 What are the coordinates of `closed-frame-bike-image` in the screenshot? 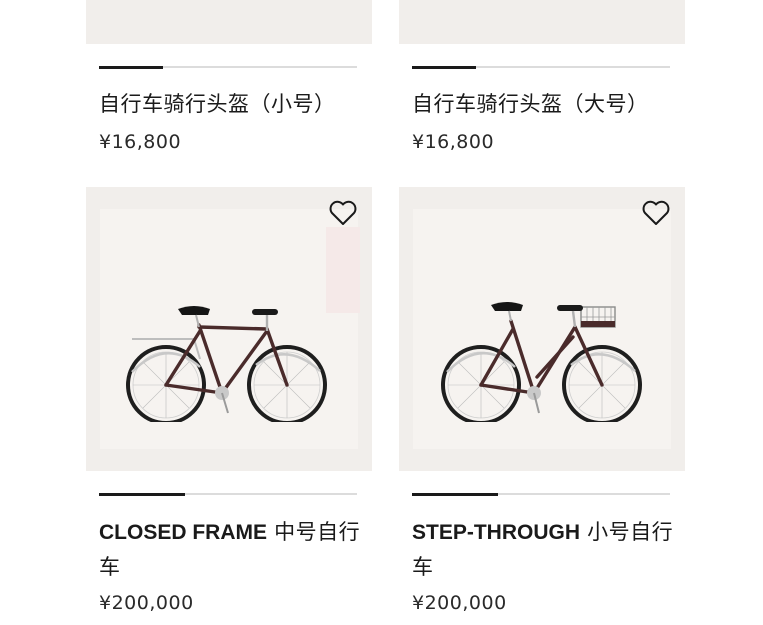 It's located at (226, 364).